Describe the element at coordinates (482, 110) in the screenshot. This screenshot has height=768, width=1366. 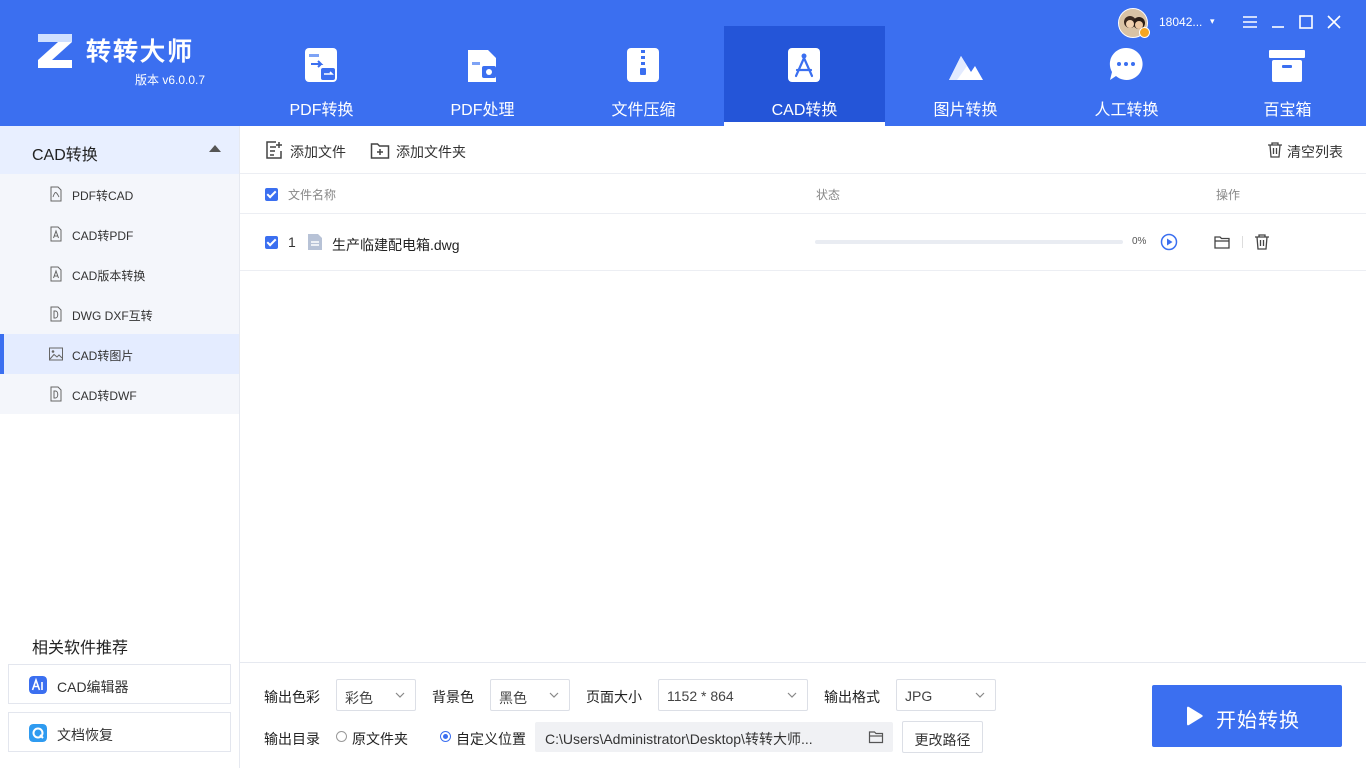
I see `tab-label: PDF处理` at that location.